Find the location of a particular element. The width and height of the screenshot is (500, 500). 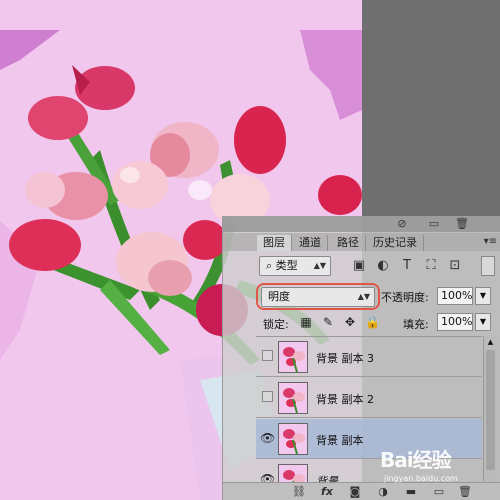

layer-row: 背景 副本 2 is located at coordinates (369, 398).